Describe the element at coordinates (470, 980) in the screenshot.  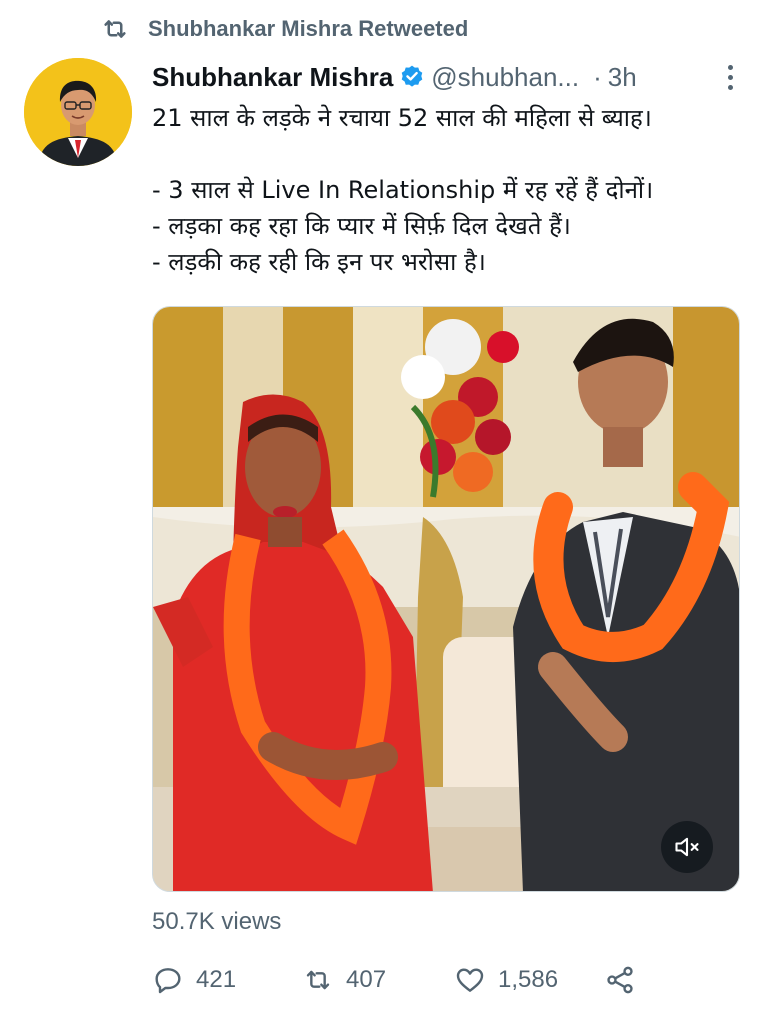
I see `heart-icon` at that location.